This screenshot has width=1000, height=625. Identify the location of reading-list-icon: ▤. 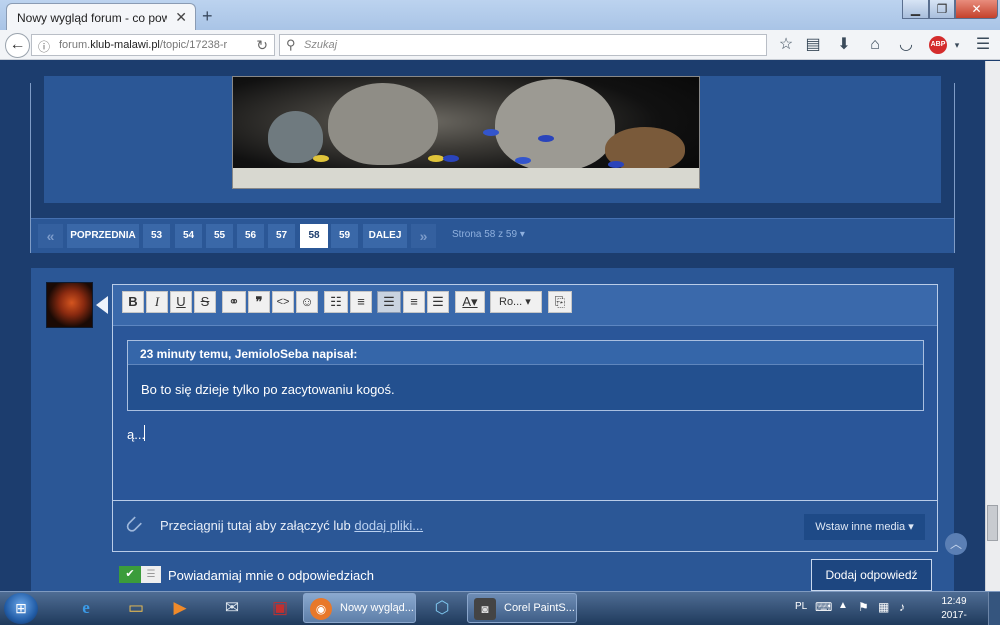
(813, 45).